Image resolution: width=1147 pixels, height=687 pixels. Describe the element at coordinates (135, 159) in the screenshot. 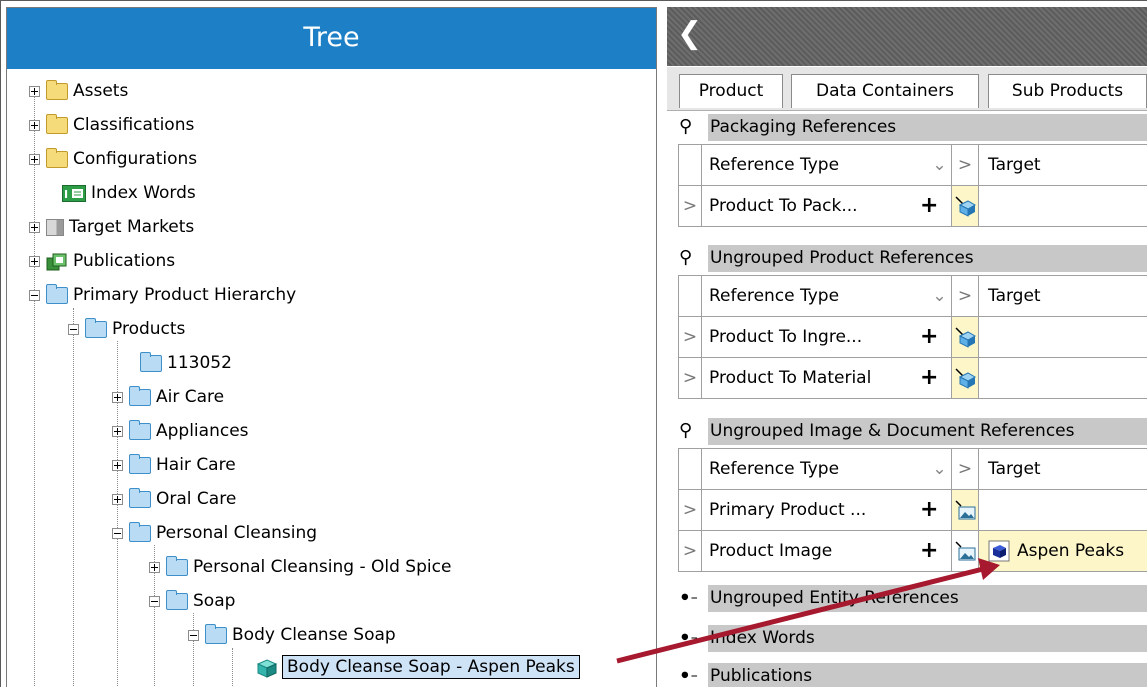

I see `tree-node-label: Configurations` at that location.